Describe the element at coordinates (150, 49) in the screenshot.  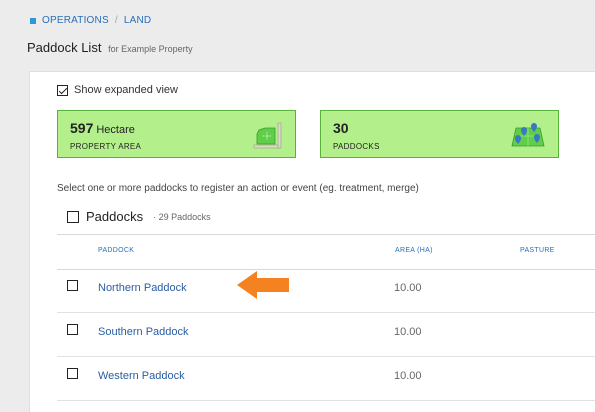
I see `page-subtitle: for Example Property` at that location.